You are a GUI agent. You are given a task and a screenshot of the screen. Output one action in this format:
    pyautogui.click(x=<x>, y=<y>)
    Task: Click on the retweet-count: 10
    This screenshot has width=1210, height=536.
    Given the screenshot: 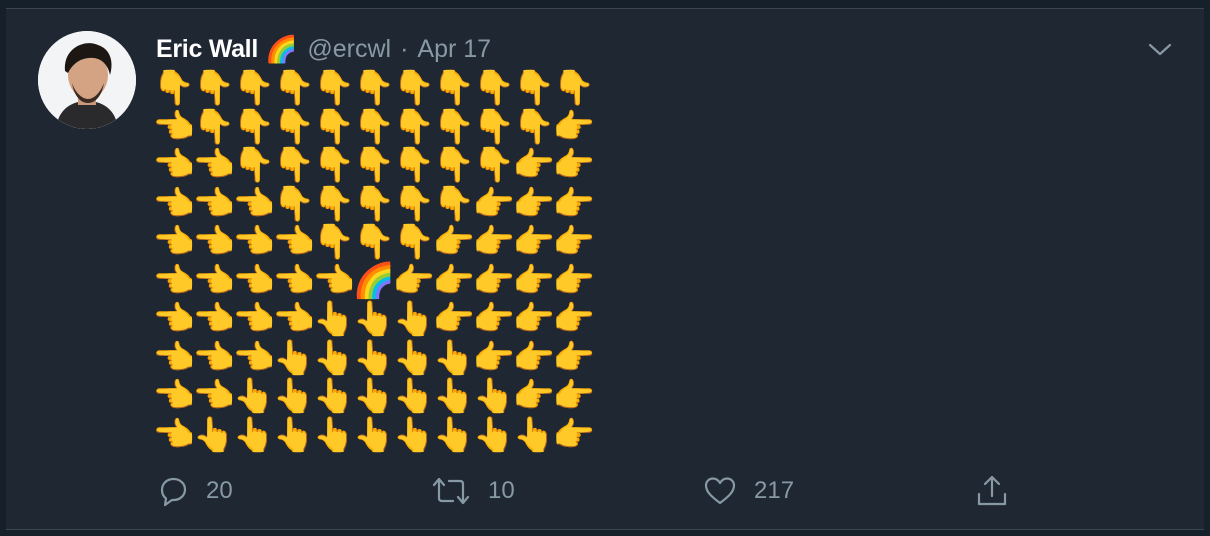 What is the action you would take?
    pyautogui.click(x=501, y=490)
    